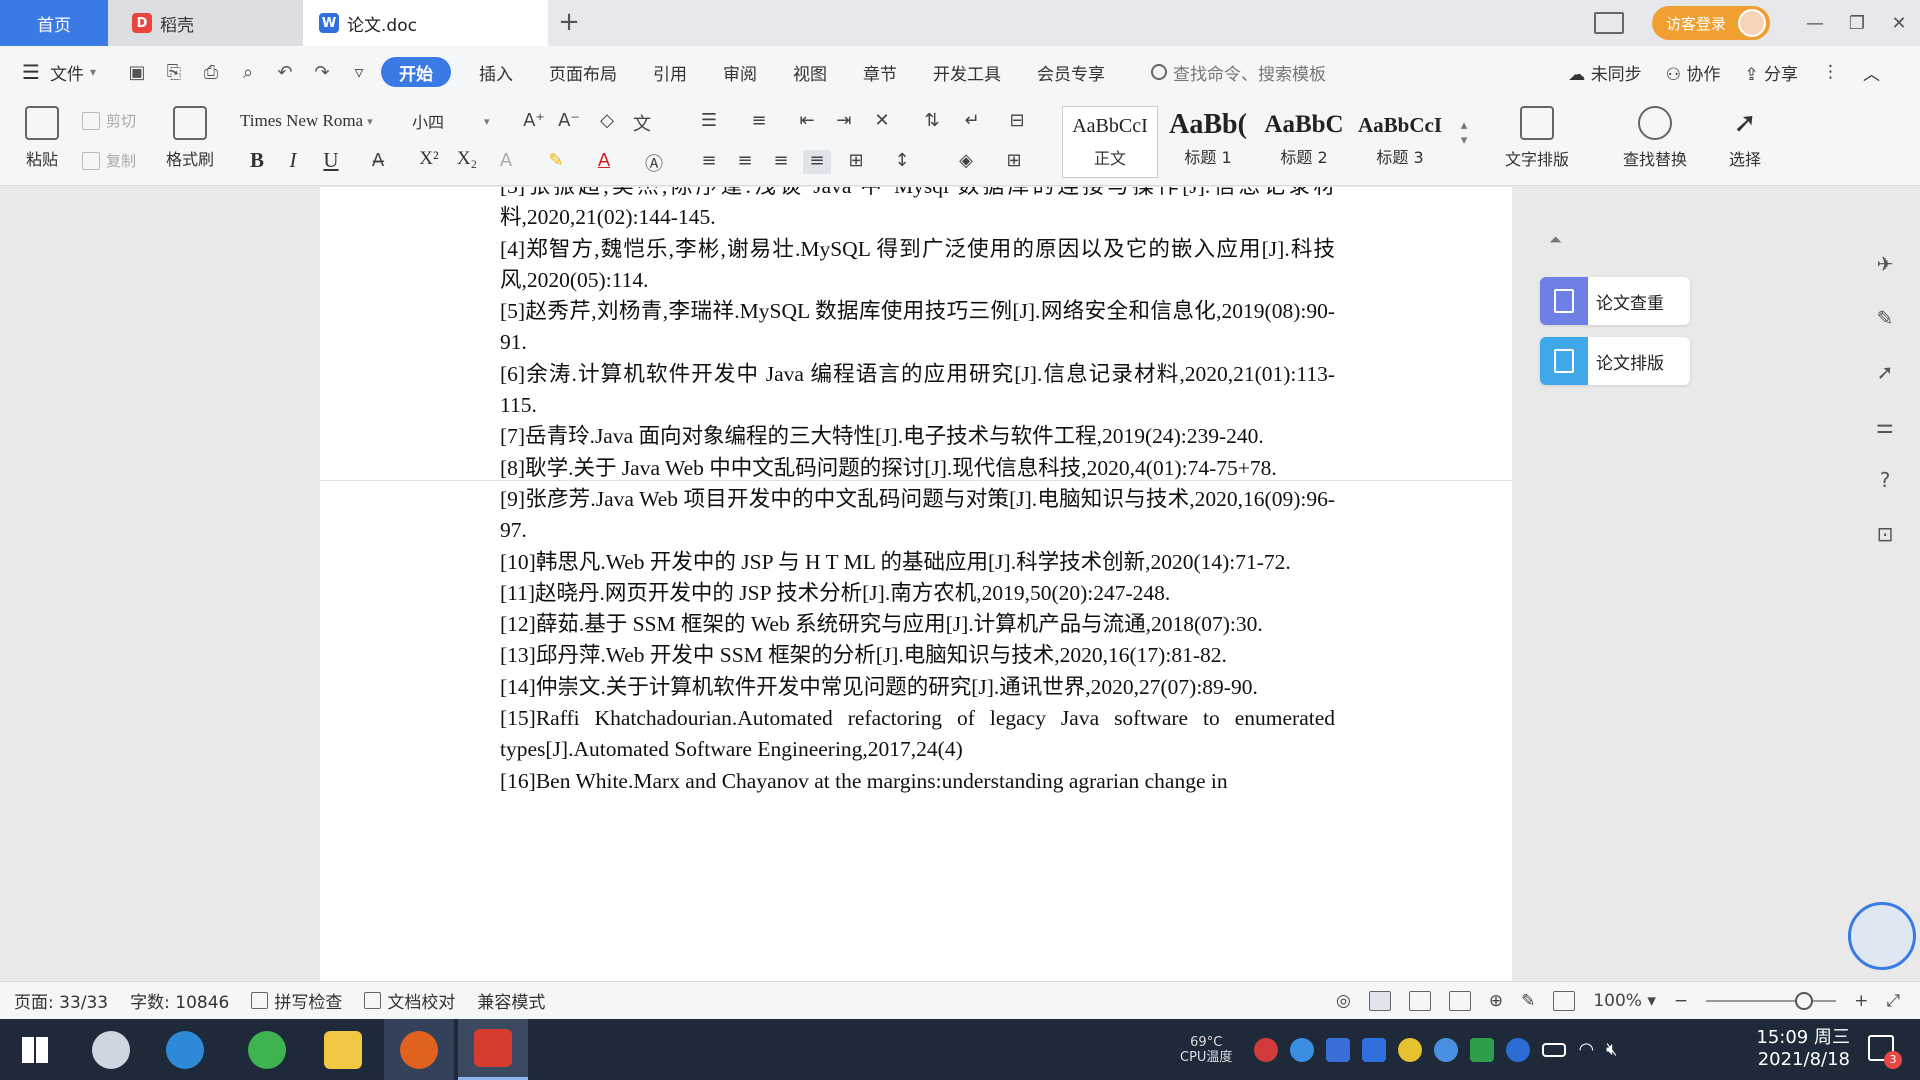 The width and height of the screenshot is (1920, 1080). Describe the element at coordinates (1771, 1001) in the screenshot. I see `zoom-slider` at that location.